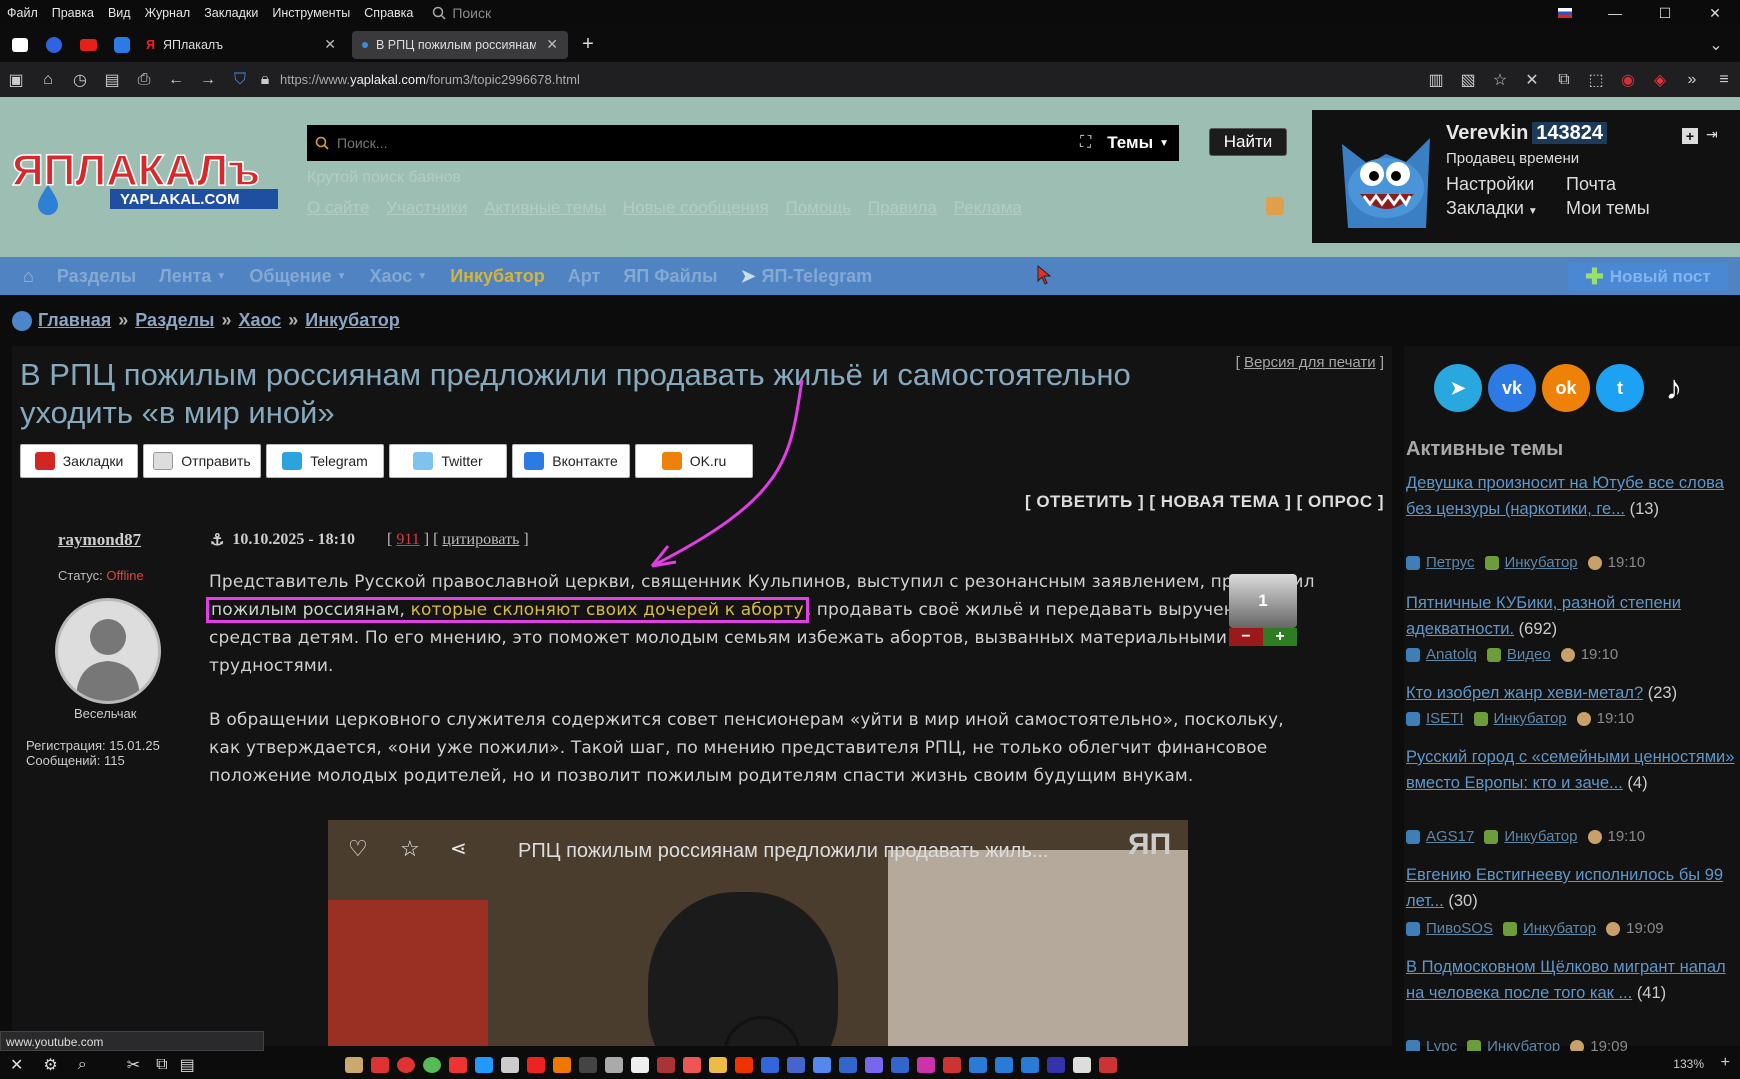 Image resolution: width=1740 pixels, height=1079 pixels. I want to click on nav-incubator: Инкубатор, so click(497, 276).